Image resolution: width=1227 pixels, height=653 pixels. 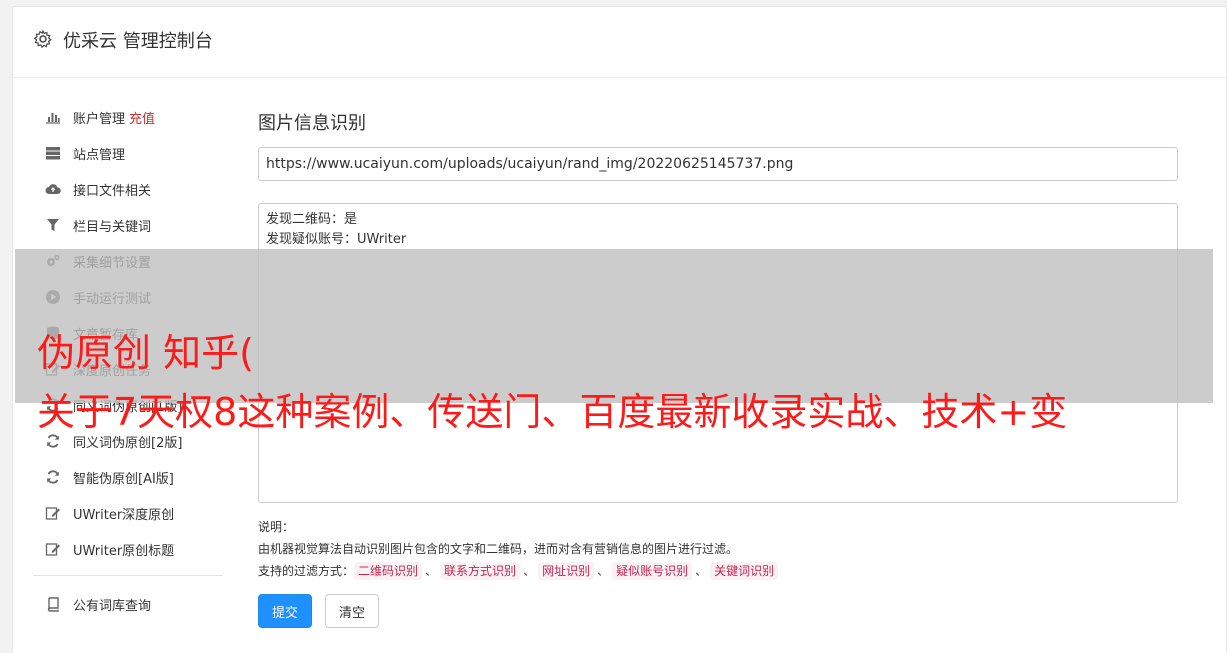 I want to click on gear-icon, so click(x=43, y=39).